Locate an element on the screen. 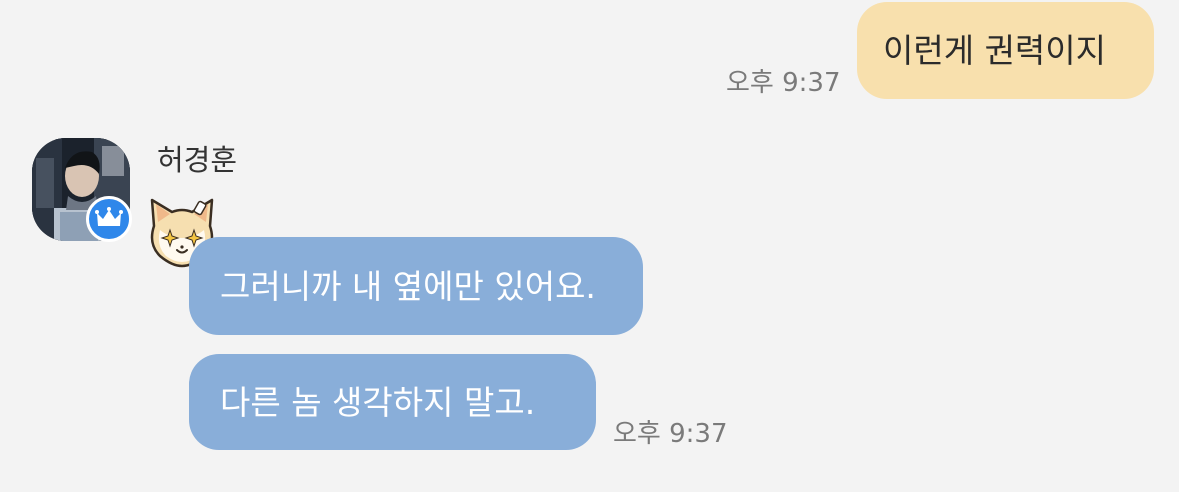  incoming-message-bubble-2: 다른 놈 생각하지 말고. is located at coordinates (392, 402).